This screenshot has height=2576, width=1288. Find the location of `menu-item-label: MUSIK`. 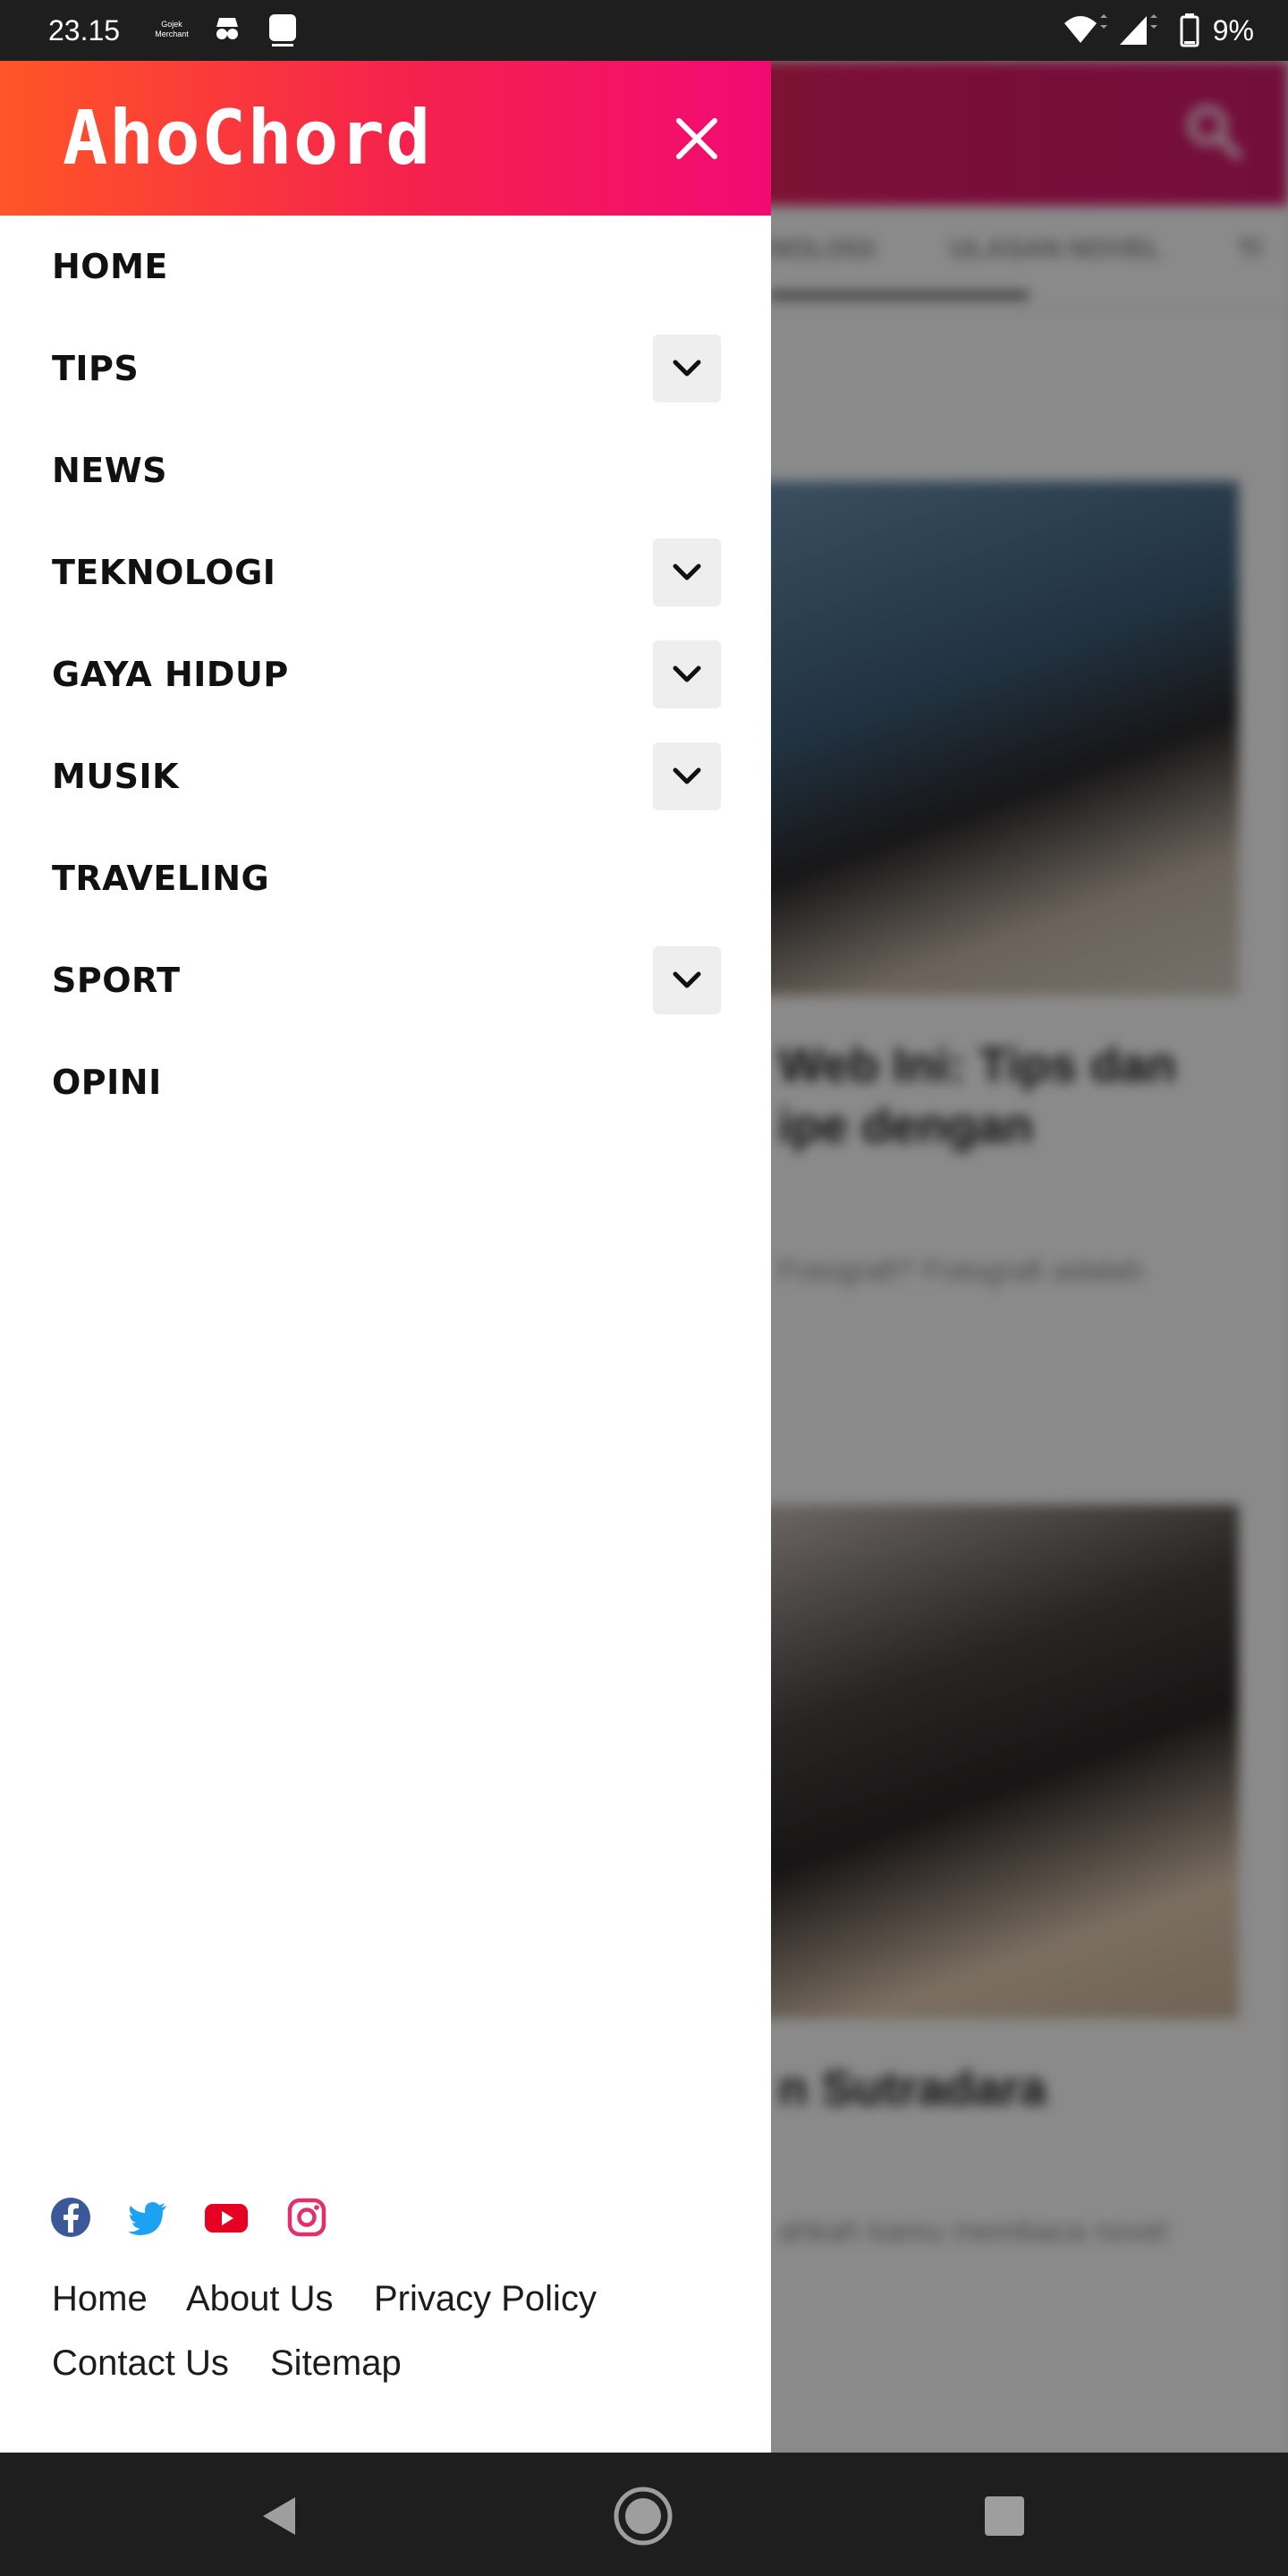

menu-item-label: MUSIK is located at coordinates (116, 776).